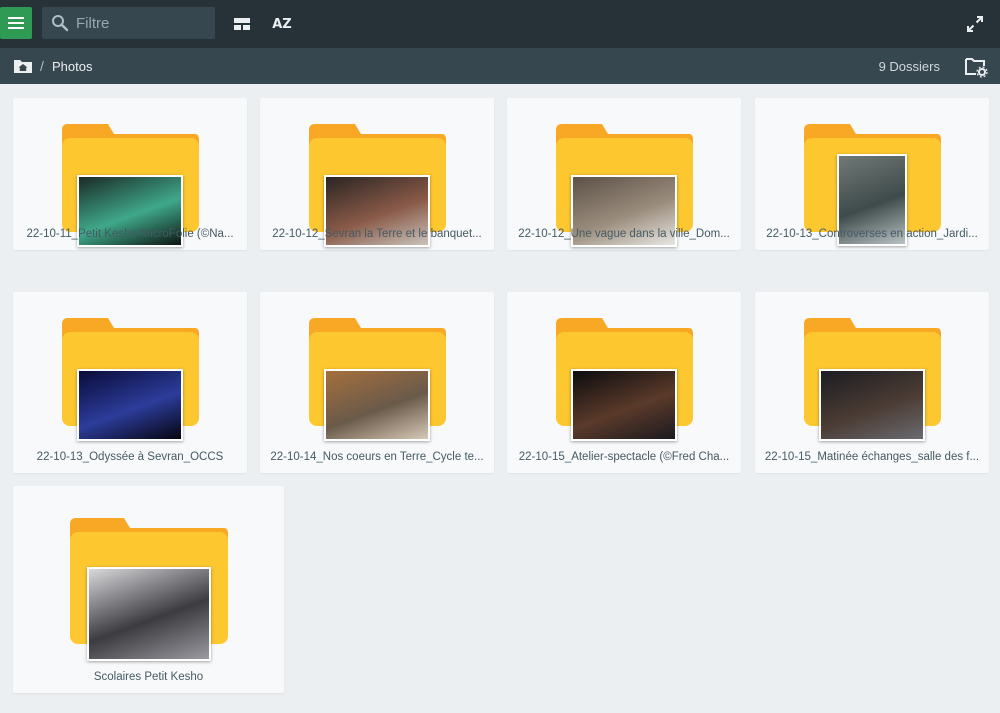 The height and width of the screenshot is (713, 1000). I want to click on folder-card: 22-10-13_Odyssée à Sevran_OCCS, so click(130, 382).